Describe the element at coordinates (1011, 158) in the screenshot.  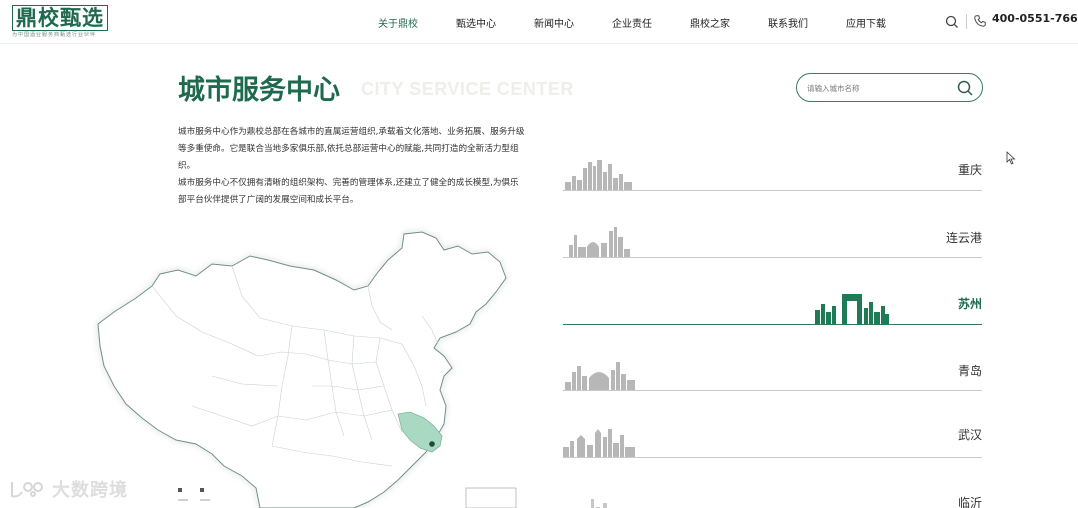
I see `mouse-cursor-icon` at that location.